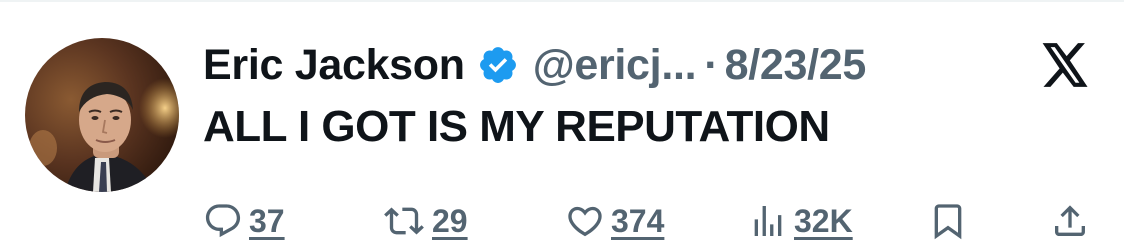 The height and width of the screenshot is (250, 1124). What do you see at coordinates (244, 221) in the screenshot?
I see `reply-button: 37` at bounding box center [244, 221].